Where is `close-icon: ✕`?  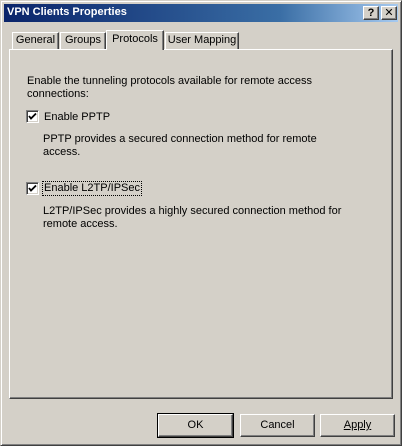 close-icon: ✕ is located at coordinates (389, 13).